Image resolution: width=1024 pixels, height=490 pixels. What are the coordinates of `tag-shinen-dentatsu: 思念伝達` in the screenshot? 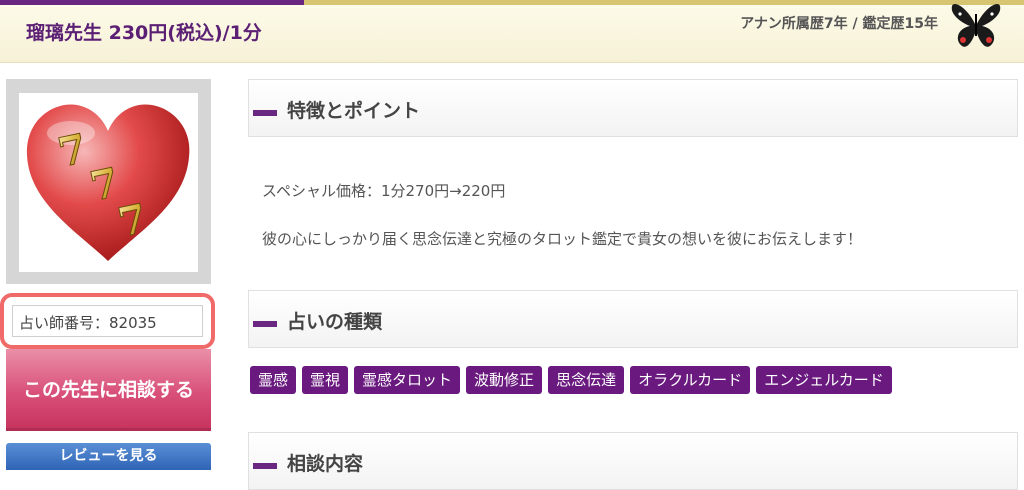 It's located at (586, 380).